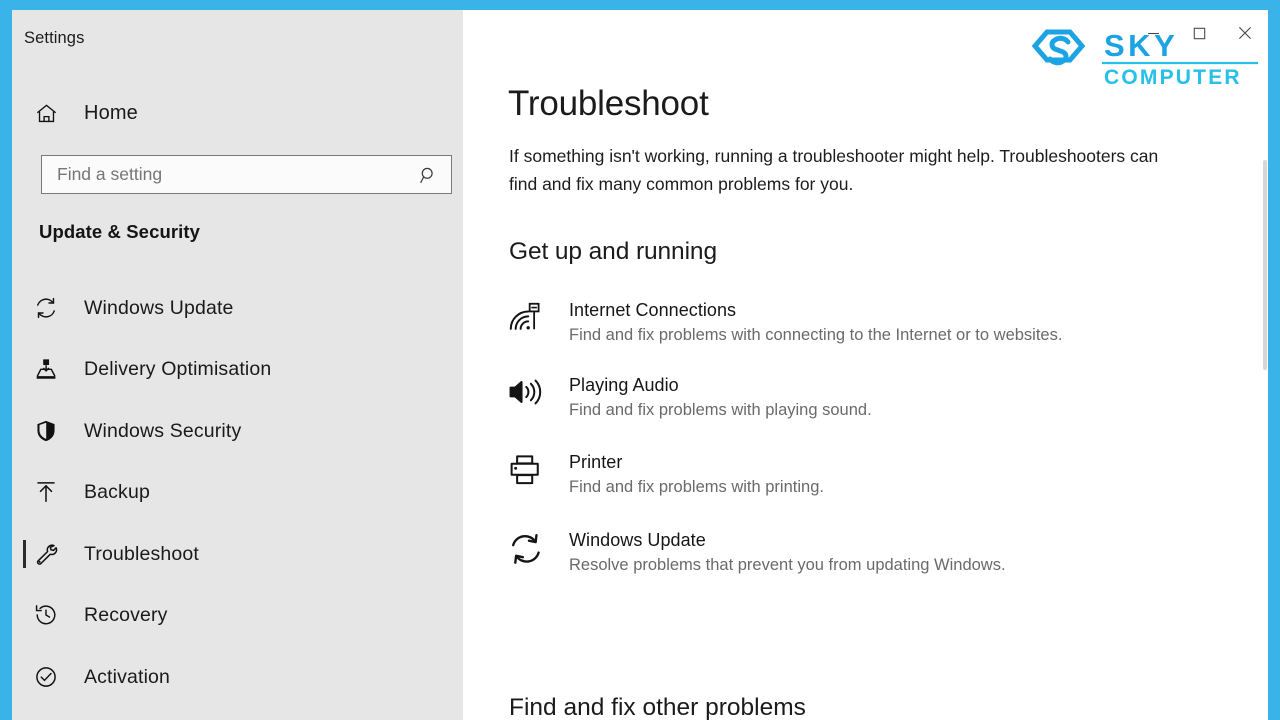  What do you see at coordinates (657, 707) in the screenshot?
I see `other-section-title: Find and fix other problems` at bounding box center [657, 707].